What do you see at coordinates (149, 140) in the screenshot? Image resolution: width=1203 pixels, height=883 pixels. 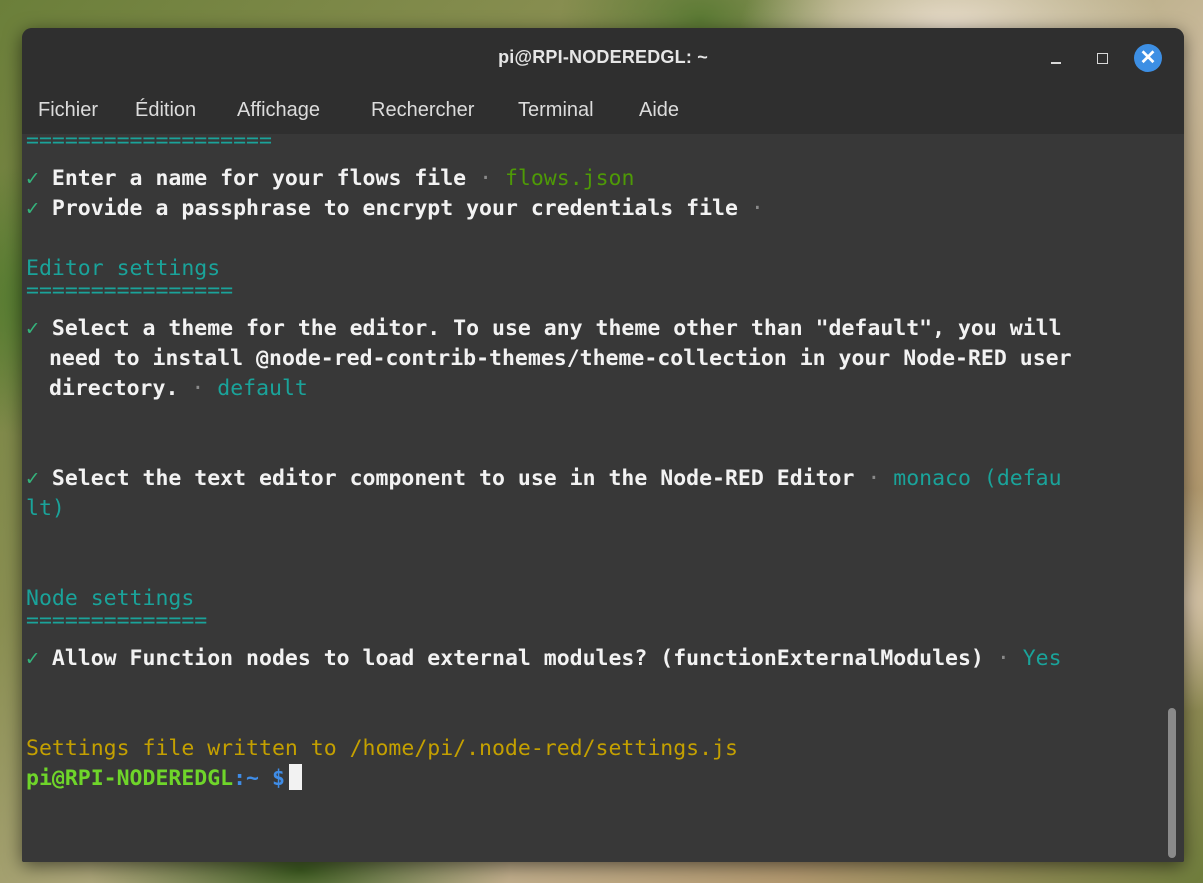 I see `section-underline: ===================` at bounding box center [149, 140].